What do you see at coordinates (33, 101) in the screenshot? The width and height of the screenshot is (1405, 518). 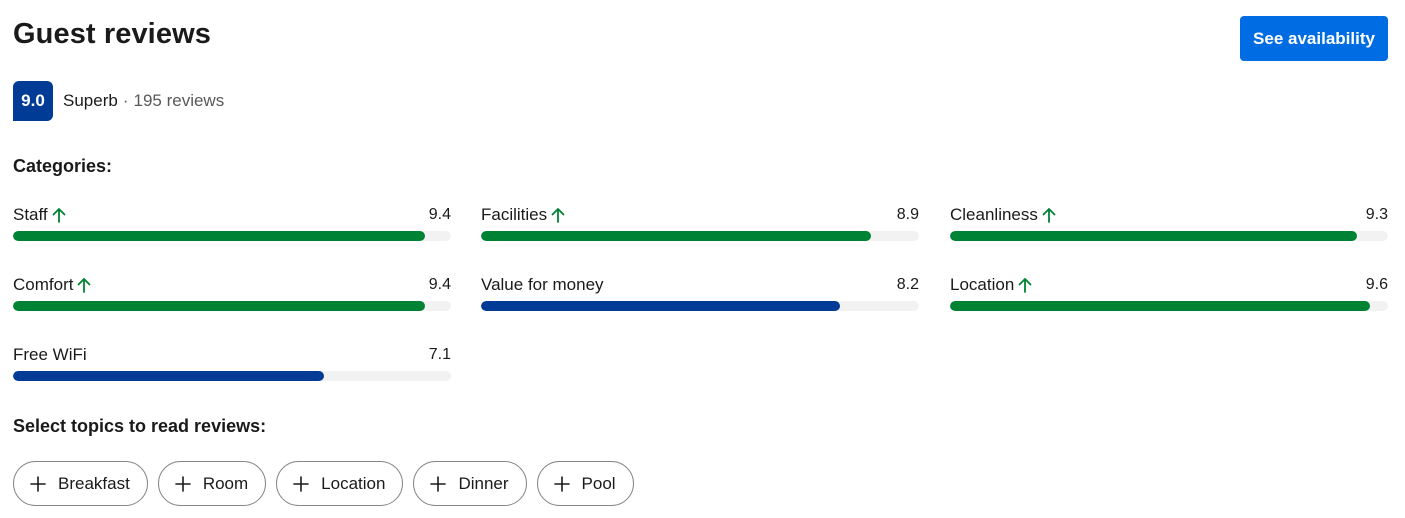 I see `score-badge: 9.0` at bounding box center [33, 101].